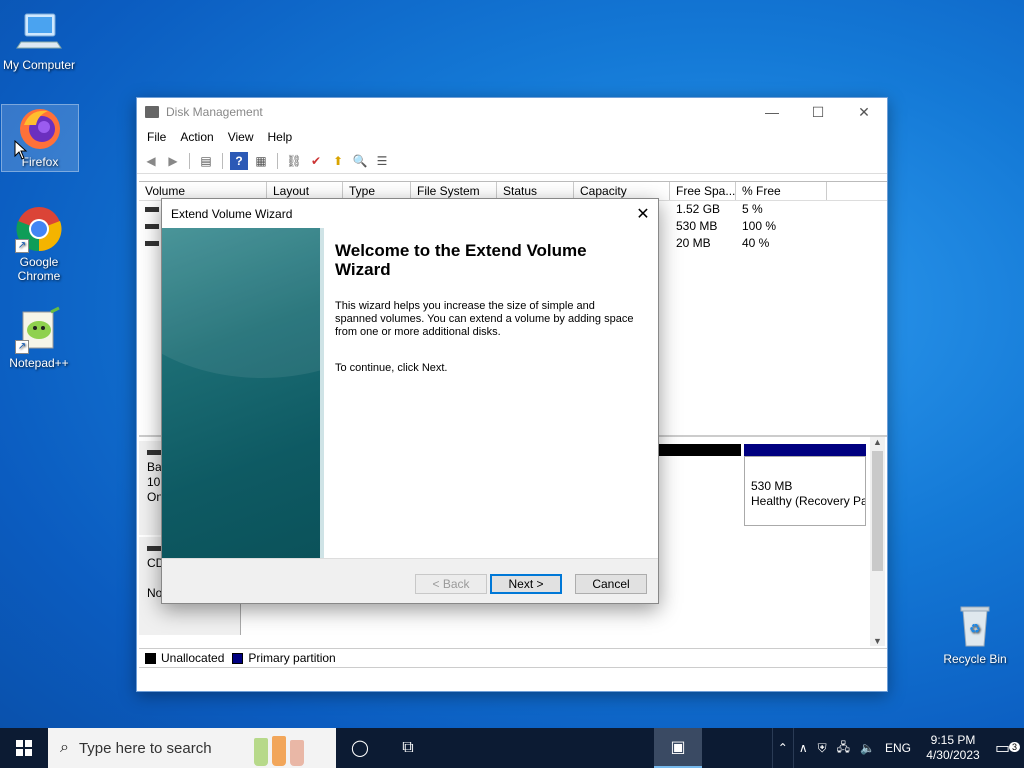 This screenshot has height=768, width=1024. I want to click on help-icon: ?, so click(239, 160).